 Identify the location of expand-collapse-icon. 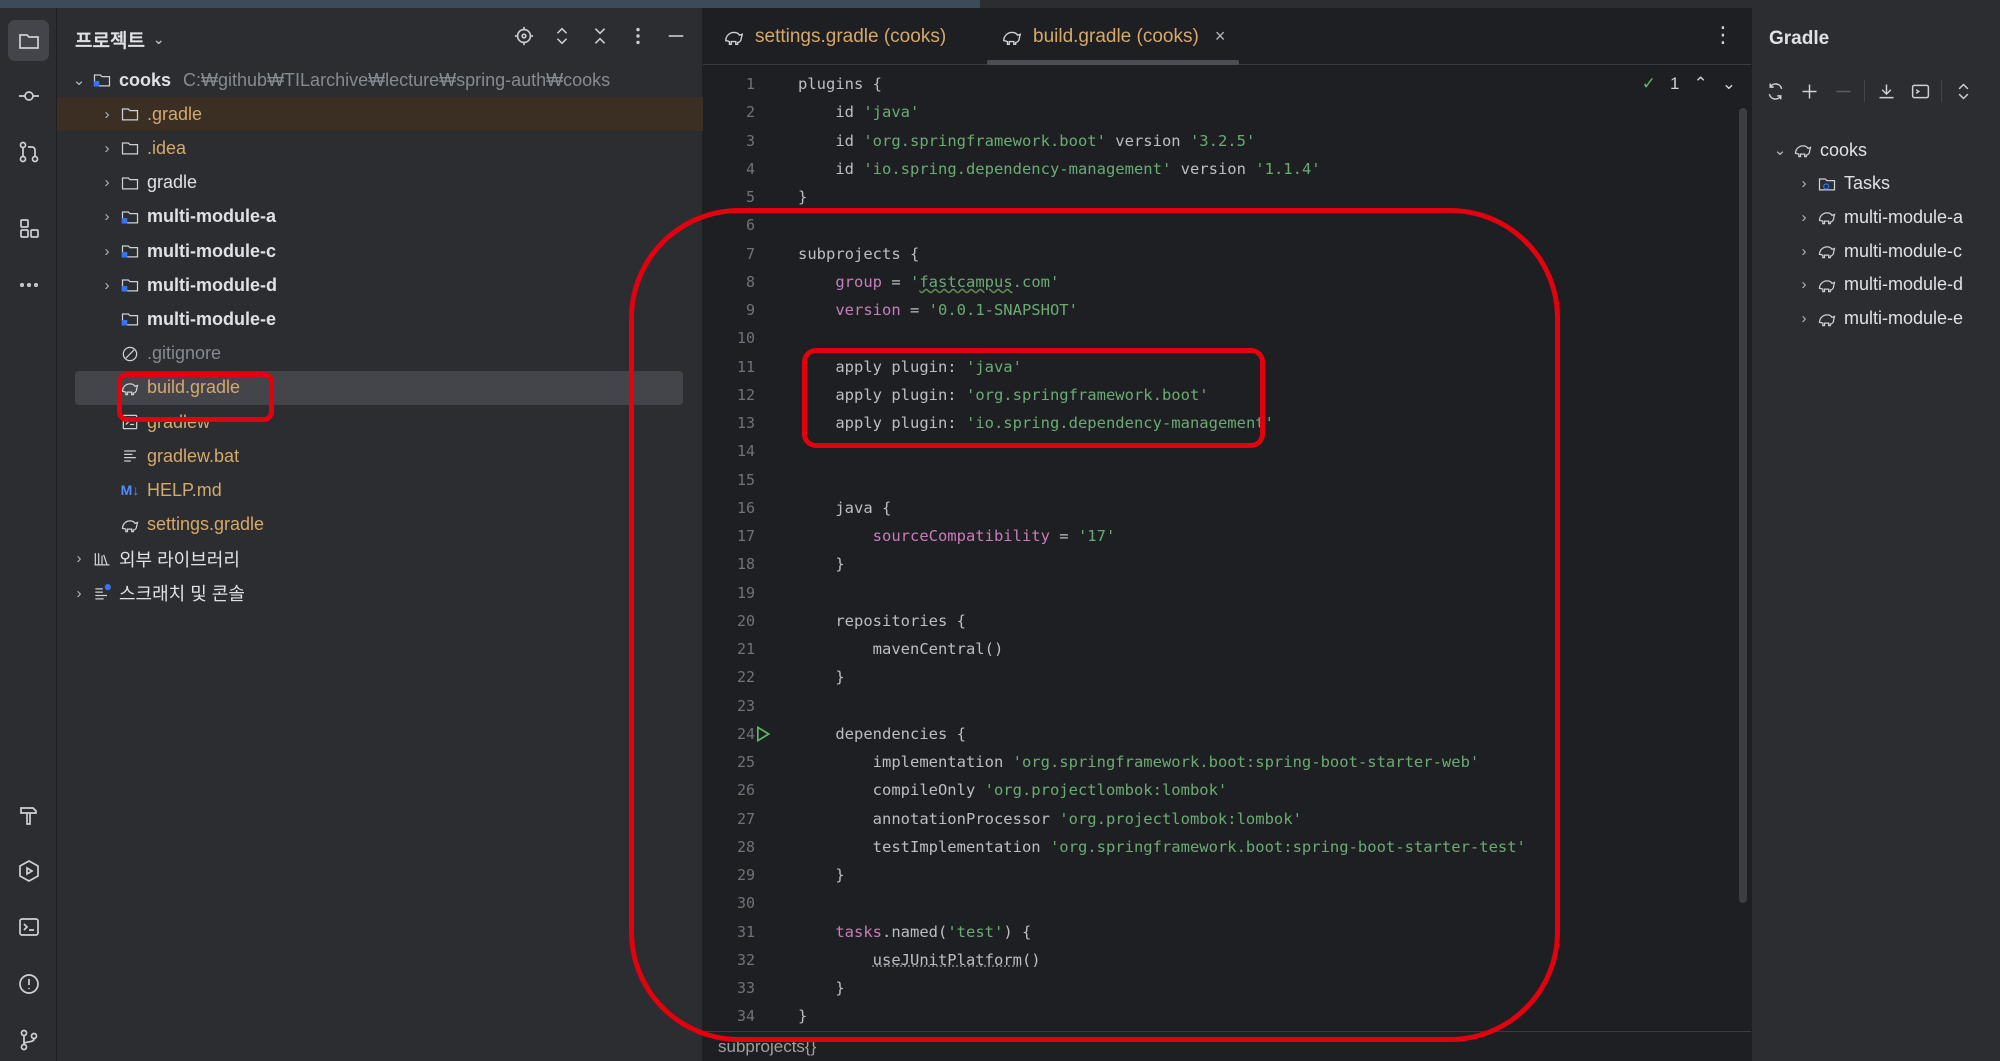
(1963, 91).